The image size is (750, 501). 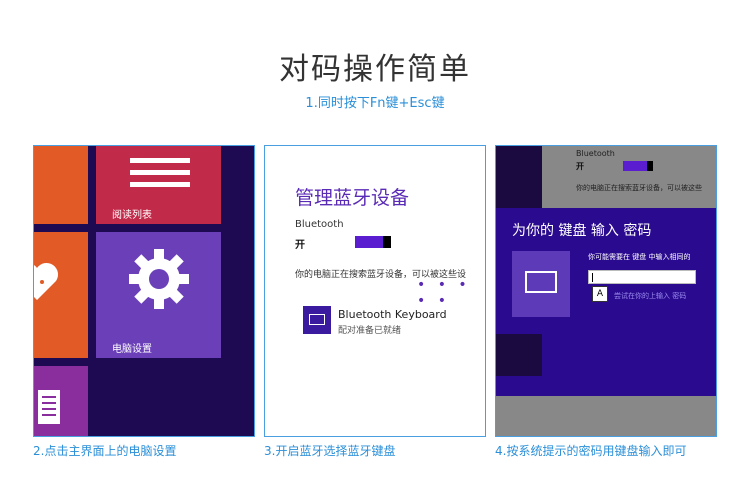 What do you see at coordinates (61, 185) in the screenshot?
I see `tile-orange-top` at bounding box center [61, 185].